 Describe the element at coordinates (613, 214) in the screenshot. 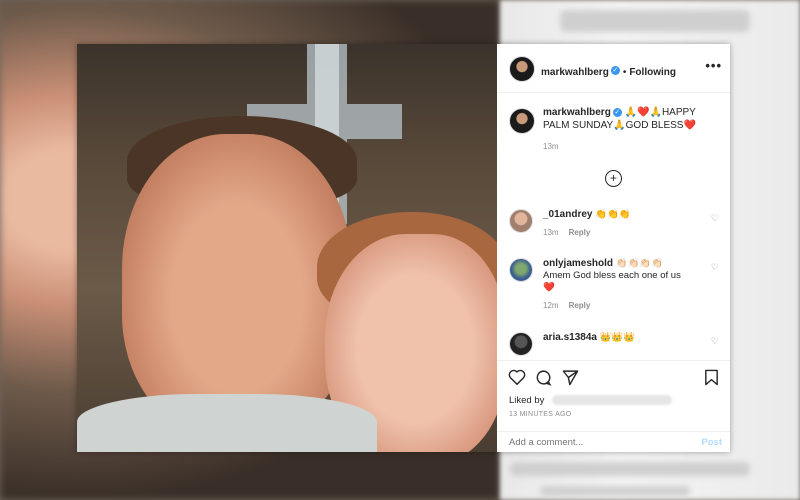

I see `comment-text: 👏👏👏` at that location.